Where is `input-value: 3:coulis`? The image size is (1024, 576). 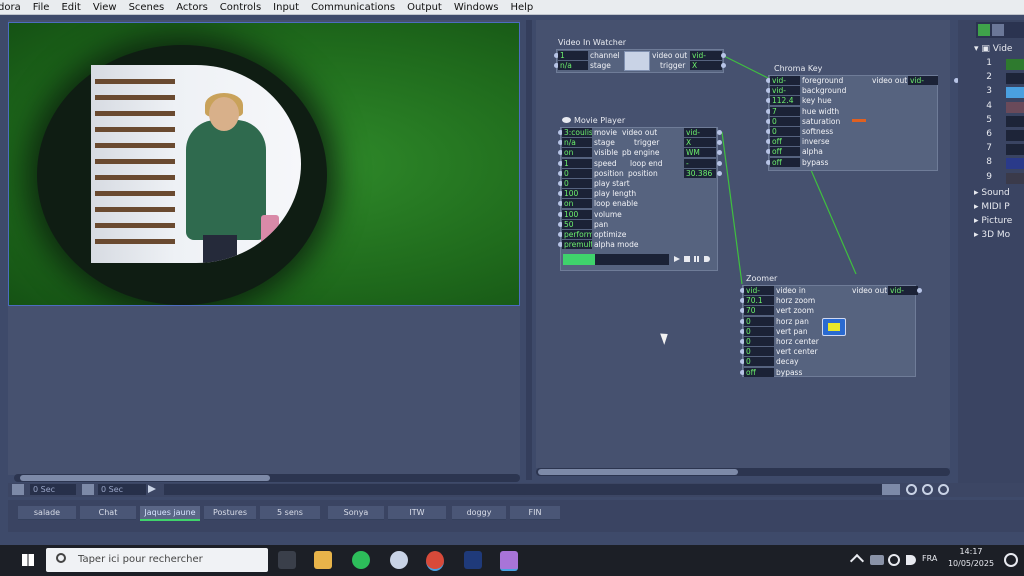 input-value: 3:coulis is located at coordinates (577, 132).